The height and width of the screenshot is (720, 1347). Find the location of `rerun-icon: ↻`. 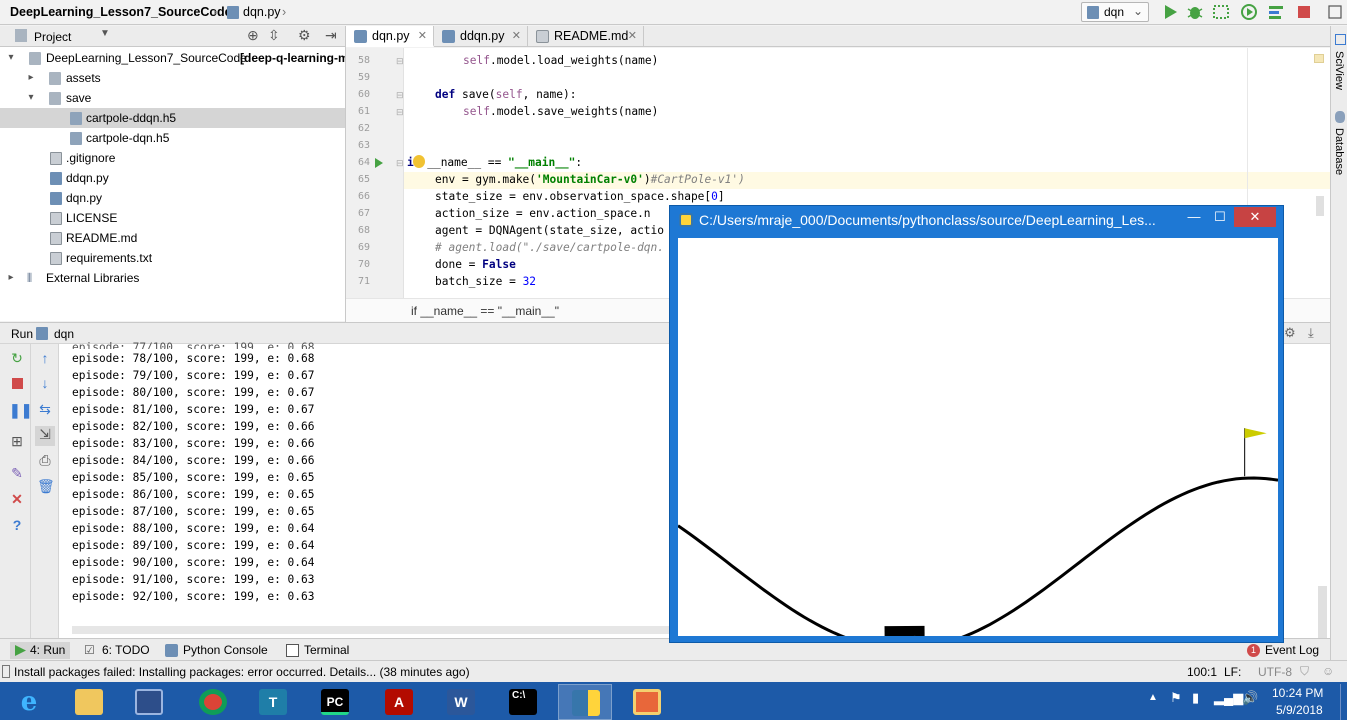

rerun-icon: ↻ is located at coordinates (17, 358).